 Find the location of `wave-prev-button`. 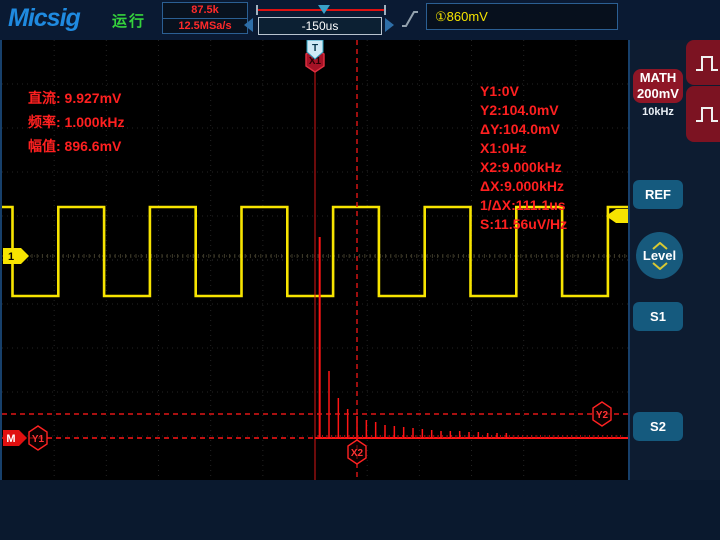

wave-prev-button is located at coordinates (703, 62).